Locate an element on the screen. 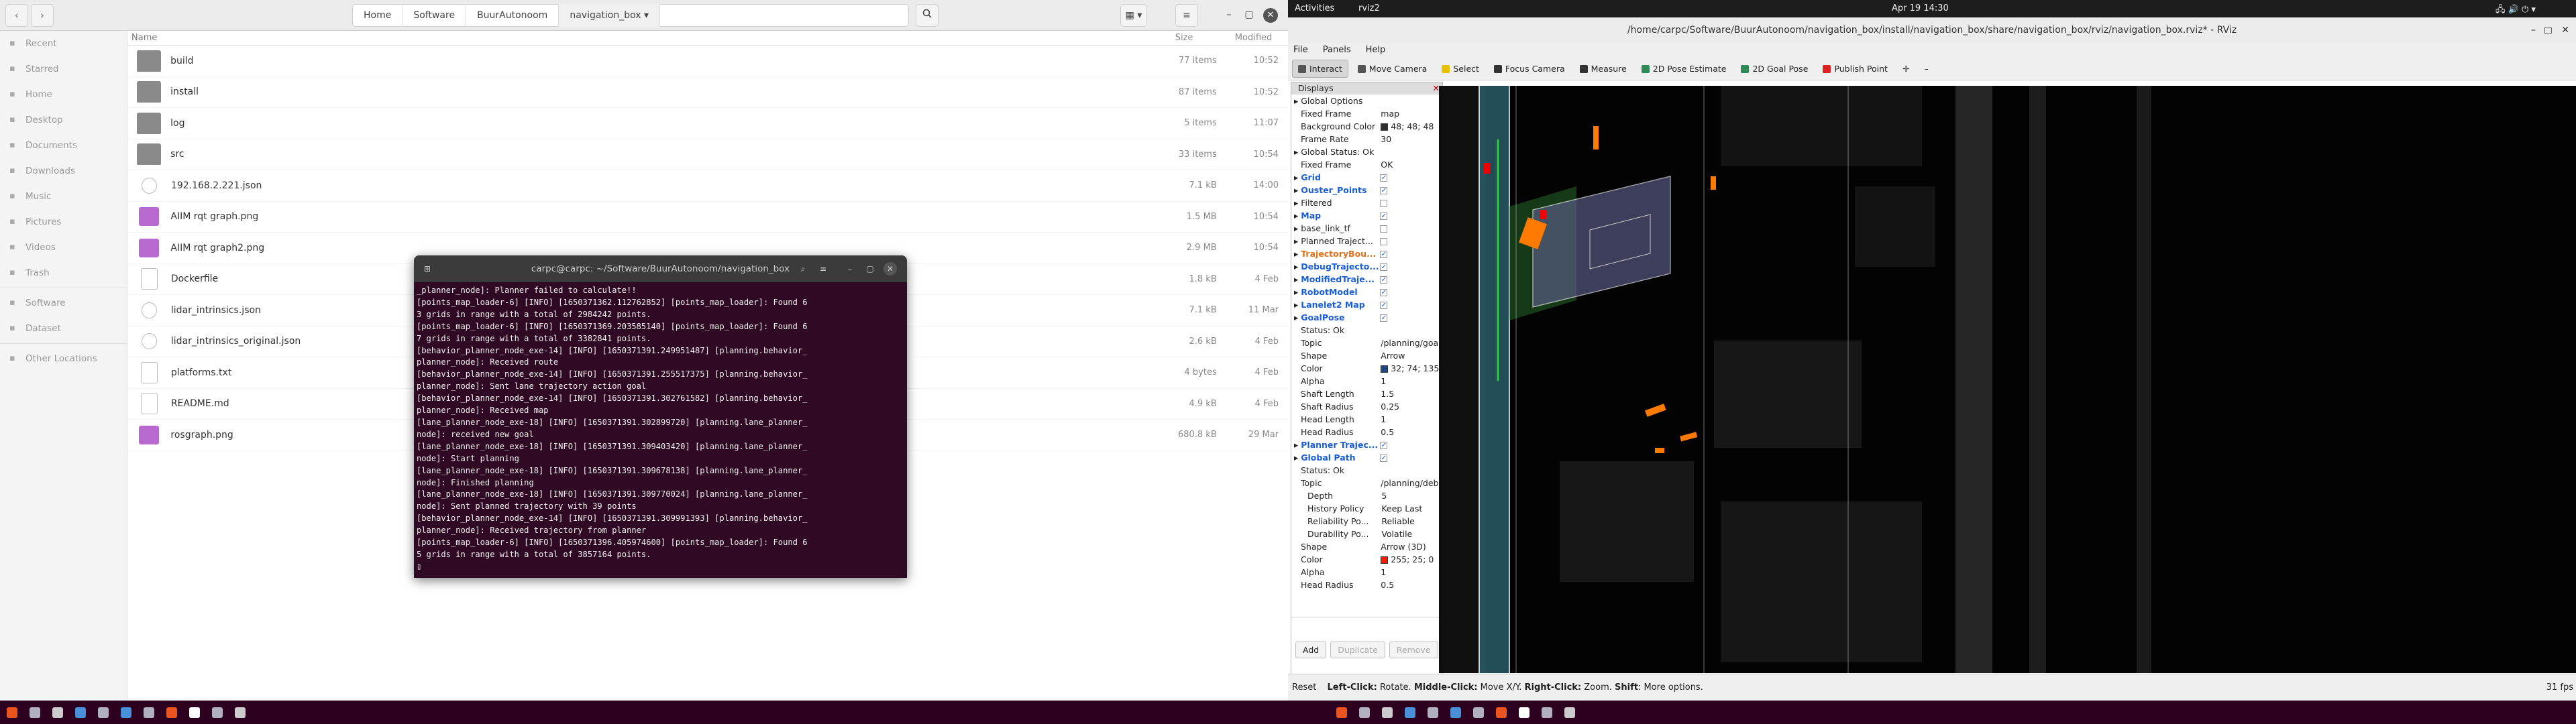 The image size is (2576, 724). tree-row: Shape Arrow (3D) is located at coordinates (1366, 546).